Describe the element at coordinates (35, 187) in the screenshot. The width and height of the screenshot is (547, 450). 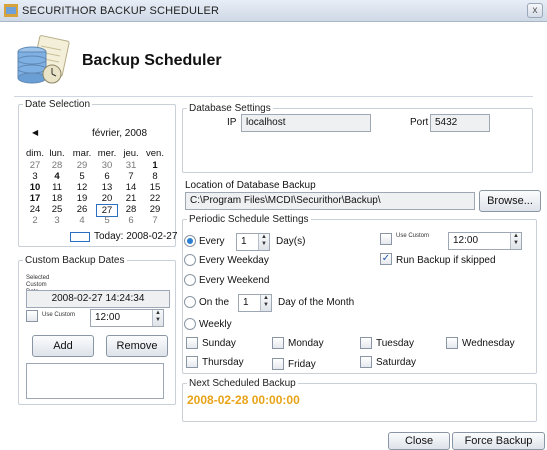
I see `calendar-day: 10` at that location.